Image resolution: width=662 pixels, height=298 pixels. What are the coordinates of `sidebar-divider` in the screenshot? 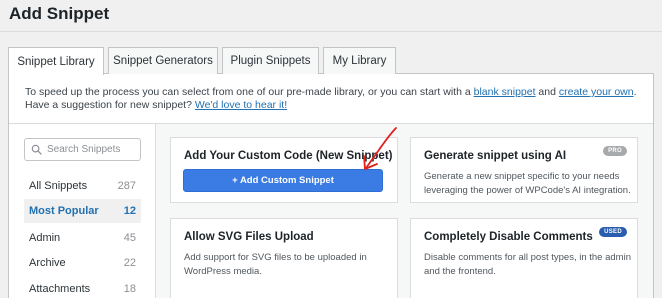 It's located at (155, 211).